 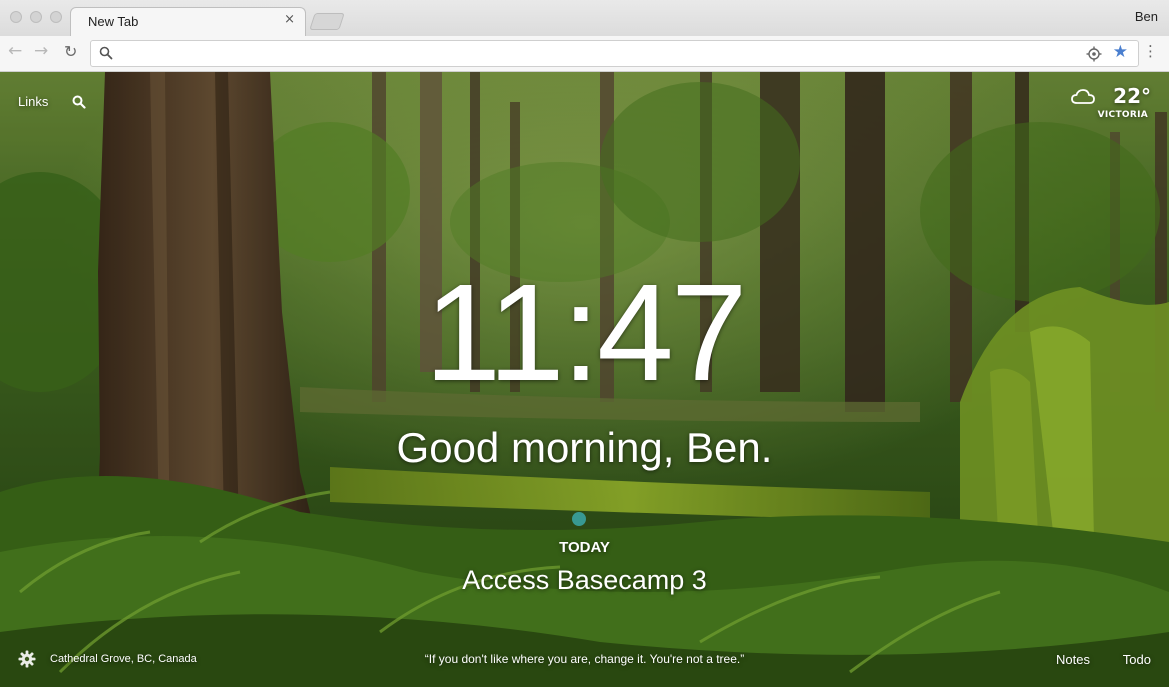 I want to click on location-icon, so click(x=1094, y=54).